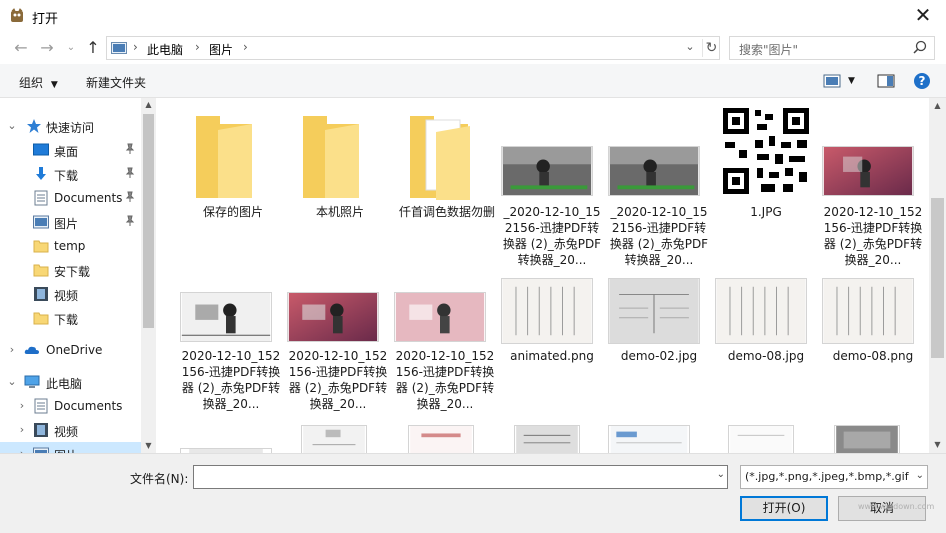  I want to click on app-icon, so click(17, 15).